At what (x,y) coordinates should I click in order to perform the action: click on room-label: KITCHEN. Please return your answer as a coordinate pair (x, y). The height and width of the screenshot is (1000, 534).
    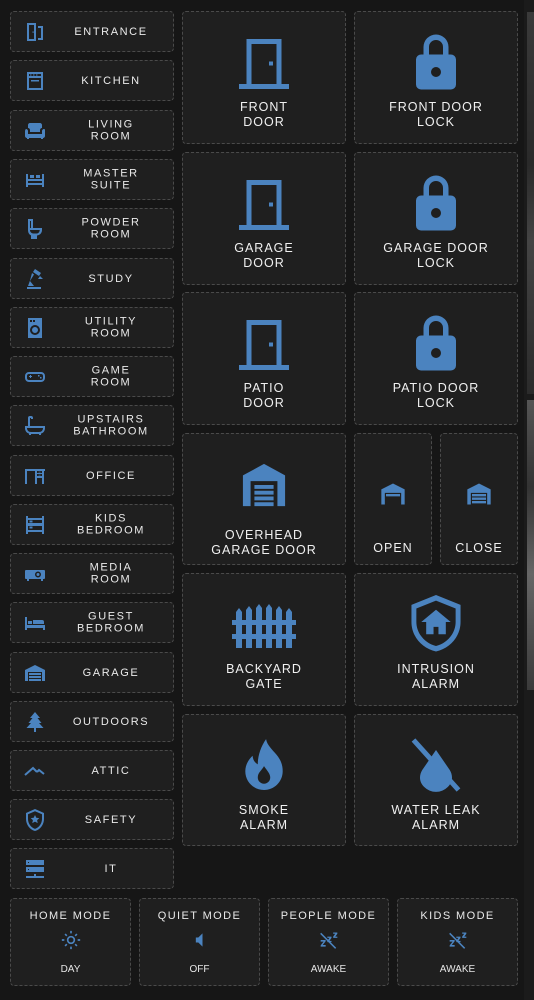
    Looking at the image, I should click on (111, 80).